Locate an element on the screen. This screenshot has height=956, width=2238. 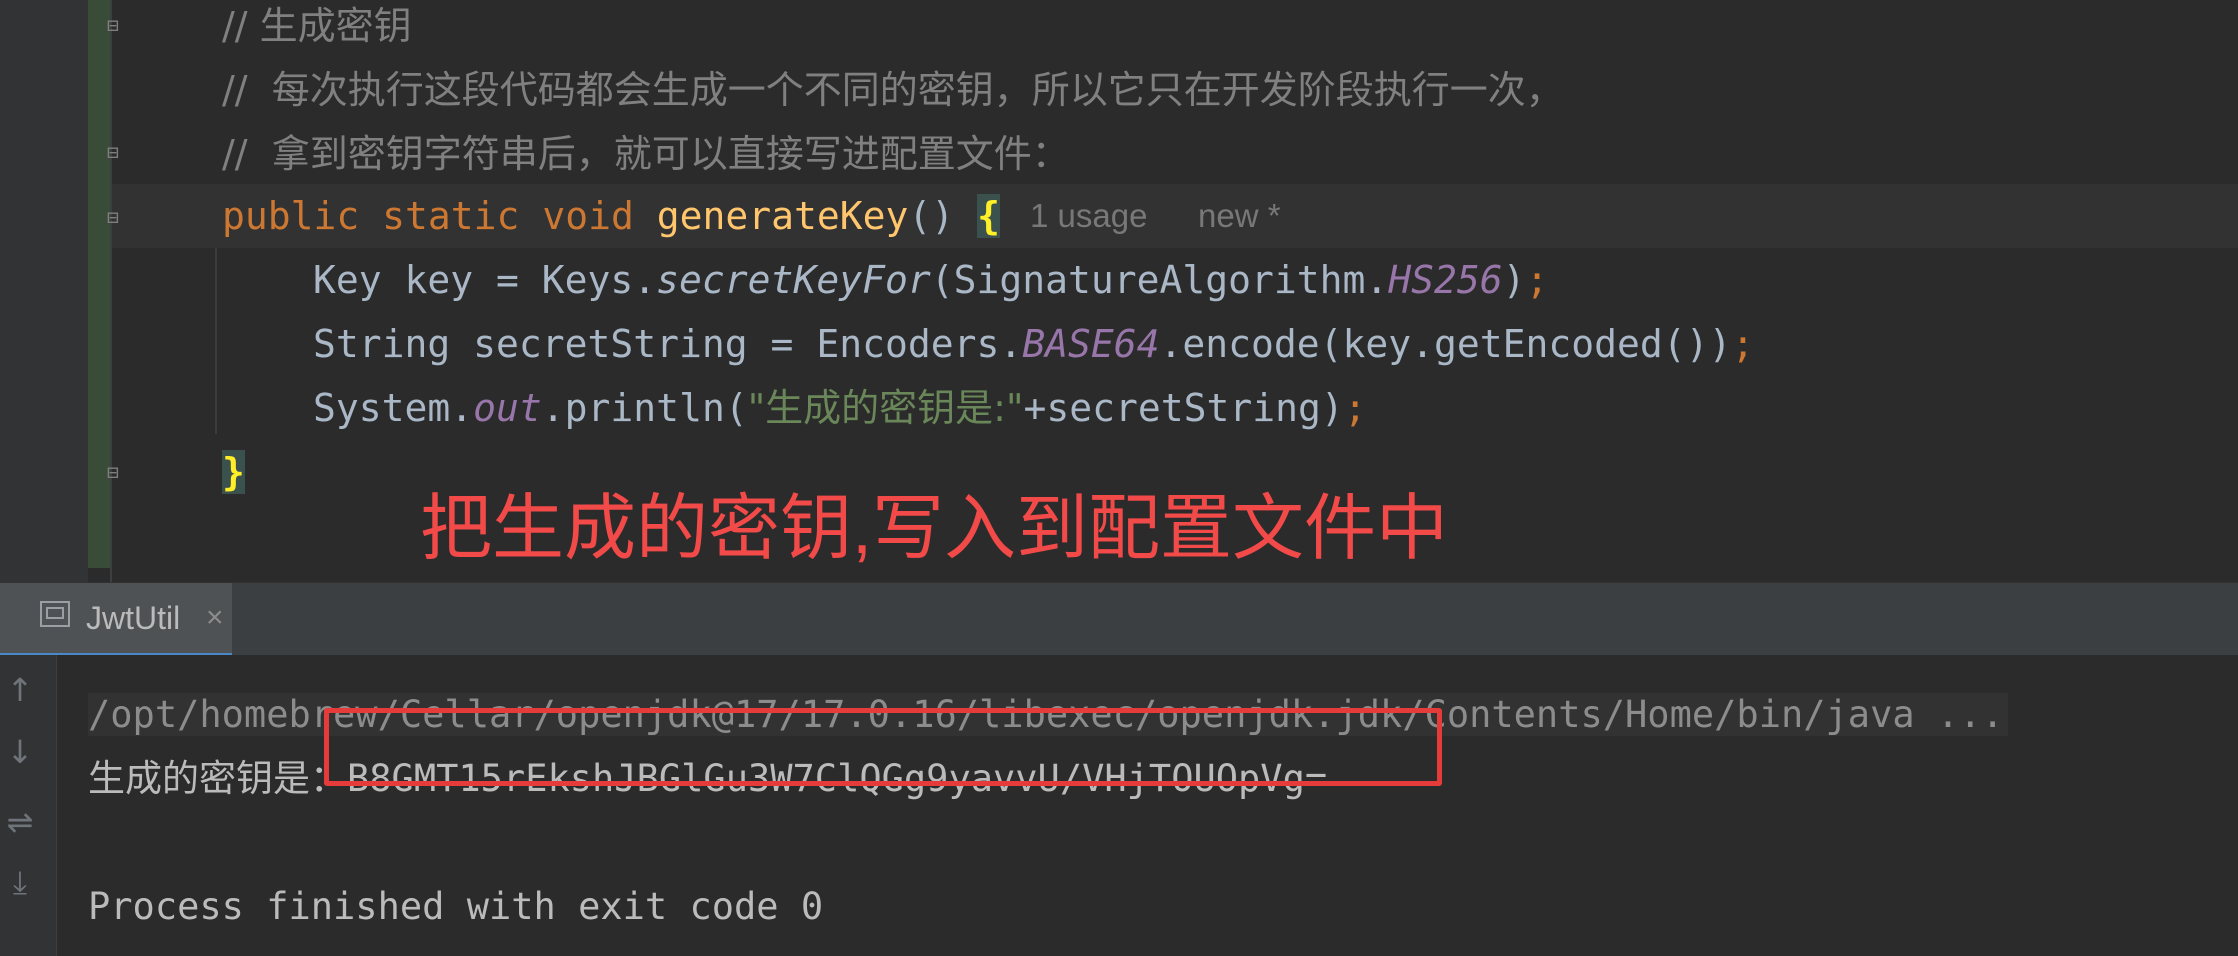
tab-label: JwtUtil is located at coordinates (133, 618).